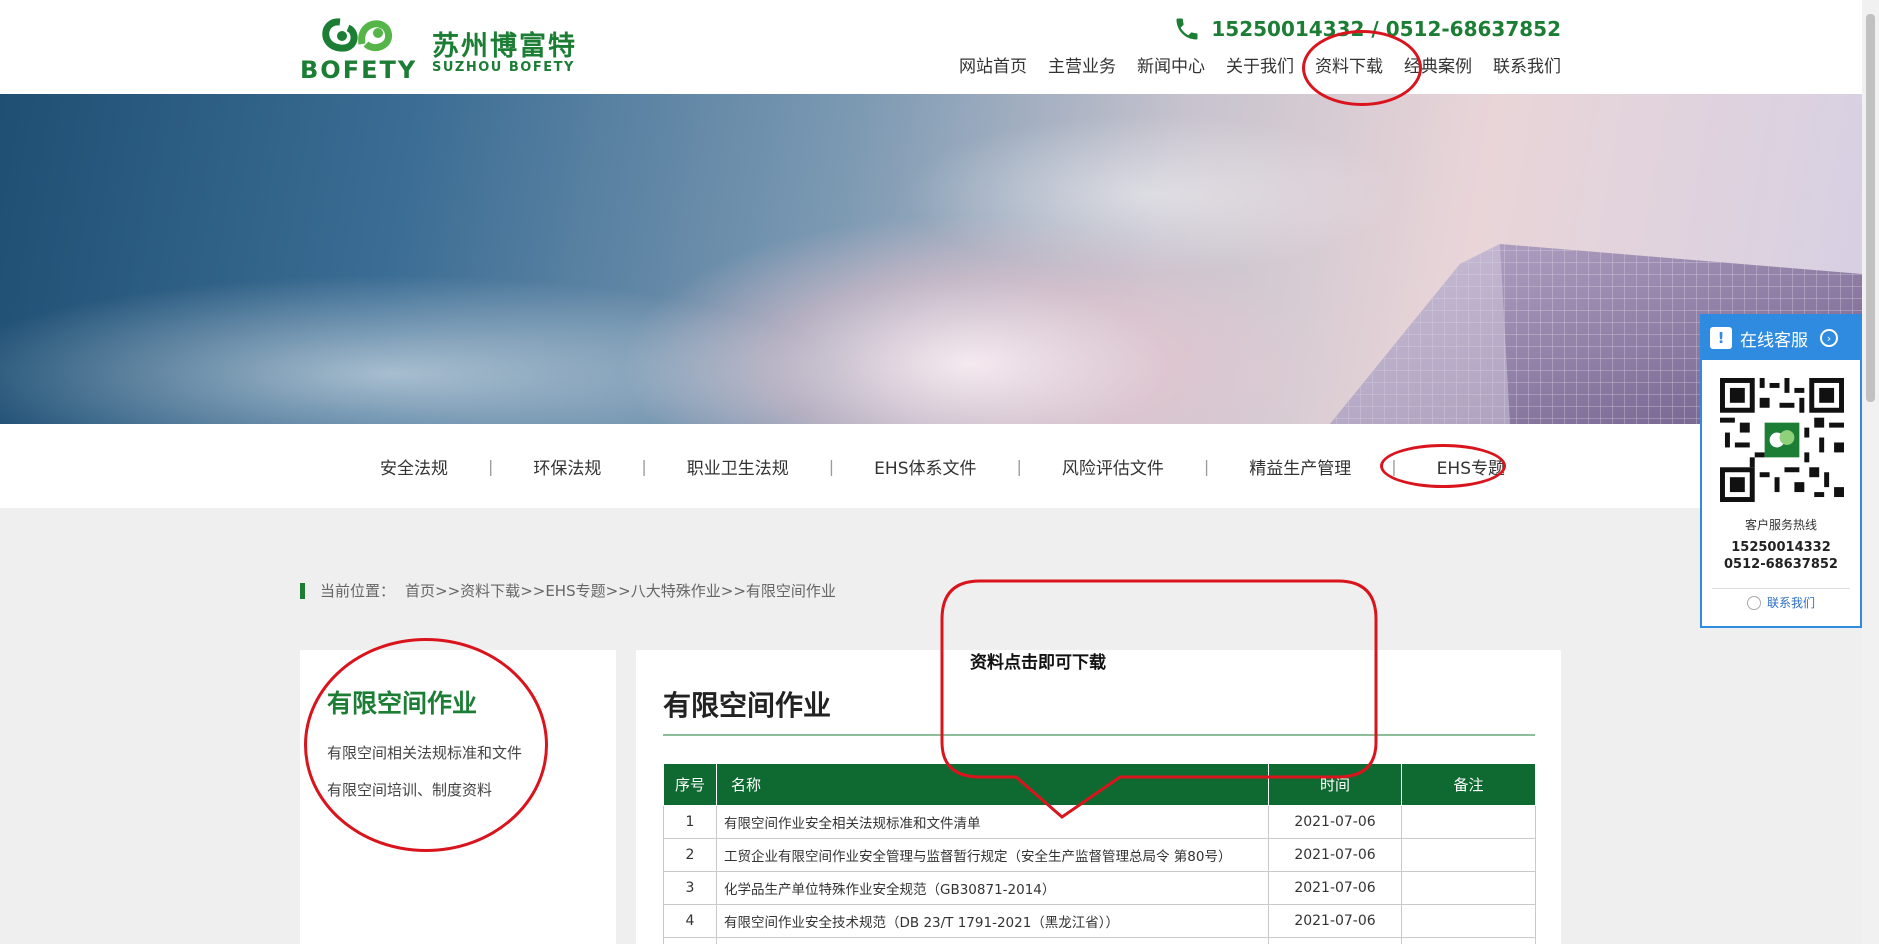 This screenshot has width=1879, height=944. I want to click on annotation-text: 资料点击即可下载, so click(1038, 663).